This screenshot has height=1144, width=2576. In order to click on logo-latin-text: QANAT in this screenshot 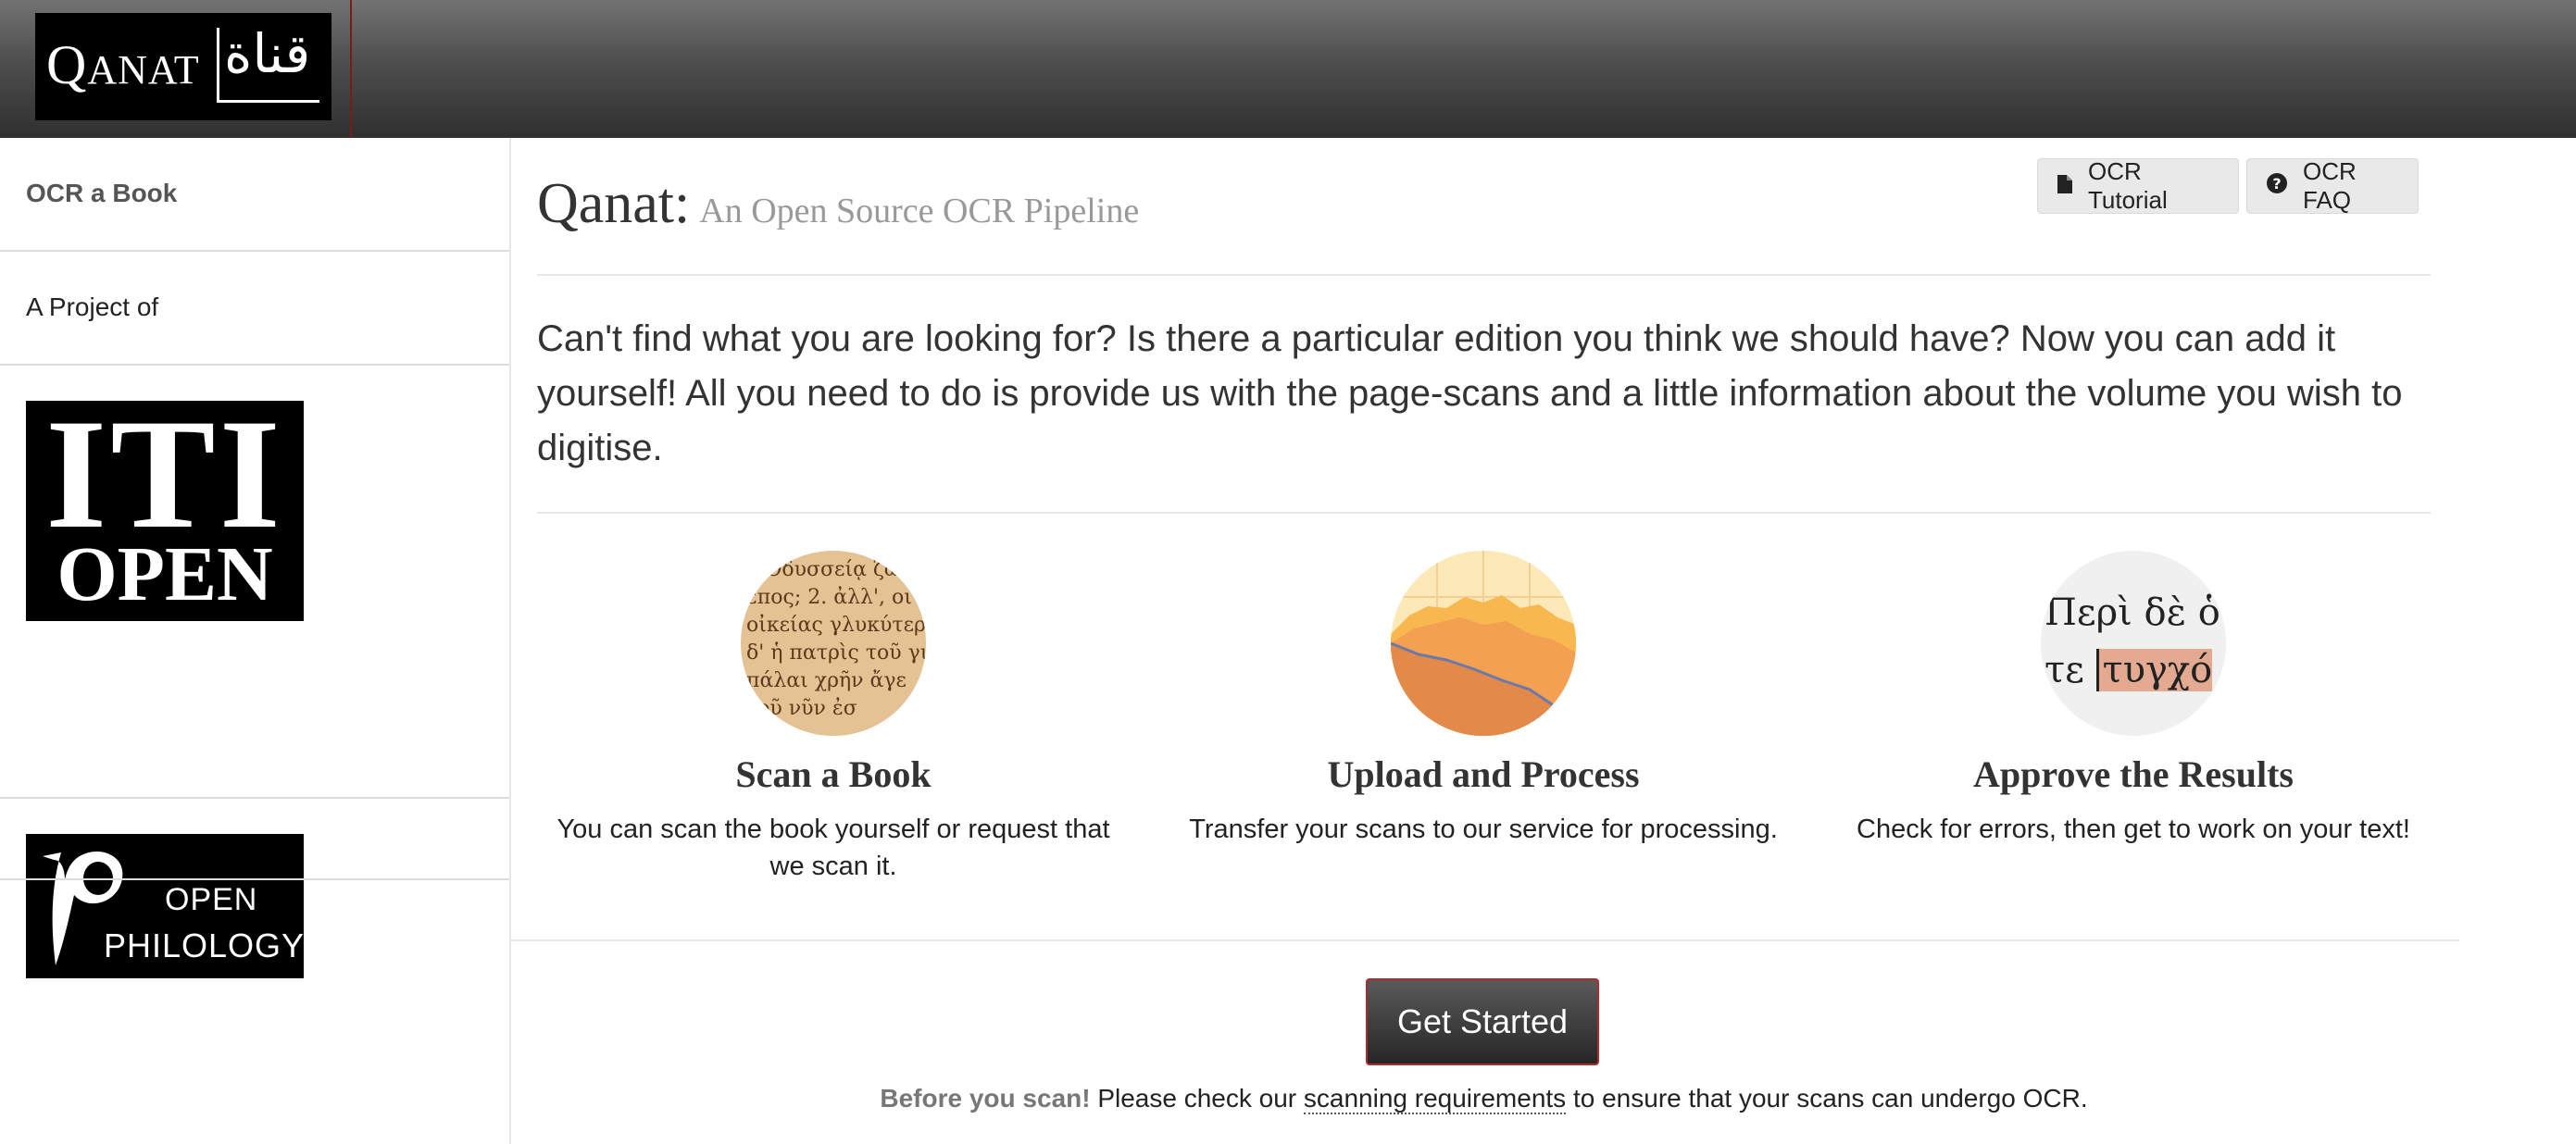, I will do `click(123, 64)`.